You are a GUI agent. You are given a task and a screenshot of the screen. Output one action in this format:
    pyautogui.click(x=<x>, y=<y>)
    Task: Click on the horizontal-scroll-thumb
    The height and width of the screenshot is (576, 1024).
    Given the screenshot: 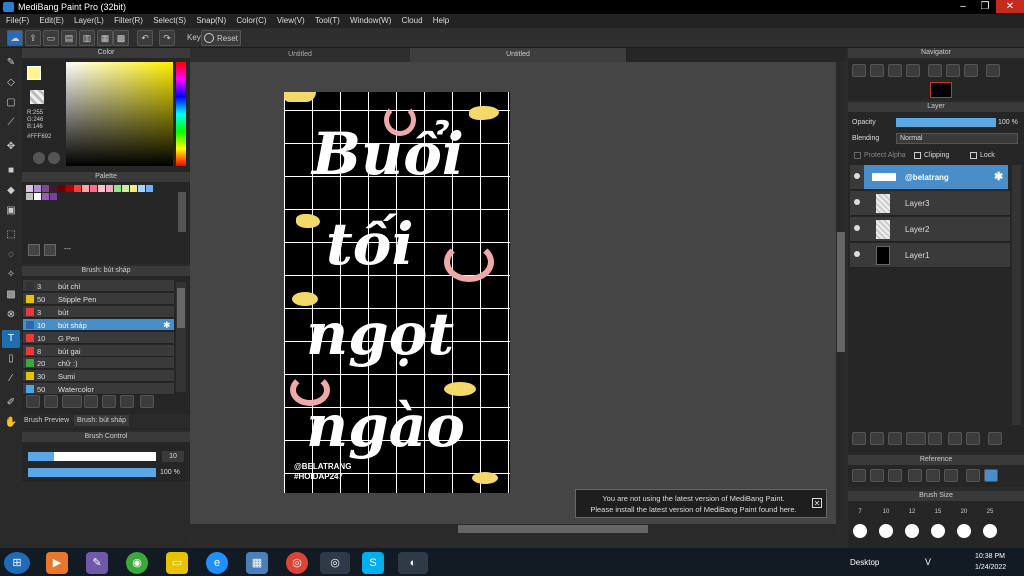 What is the action you would take?
    pyautogui.click(x=553, y=529)
    